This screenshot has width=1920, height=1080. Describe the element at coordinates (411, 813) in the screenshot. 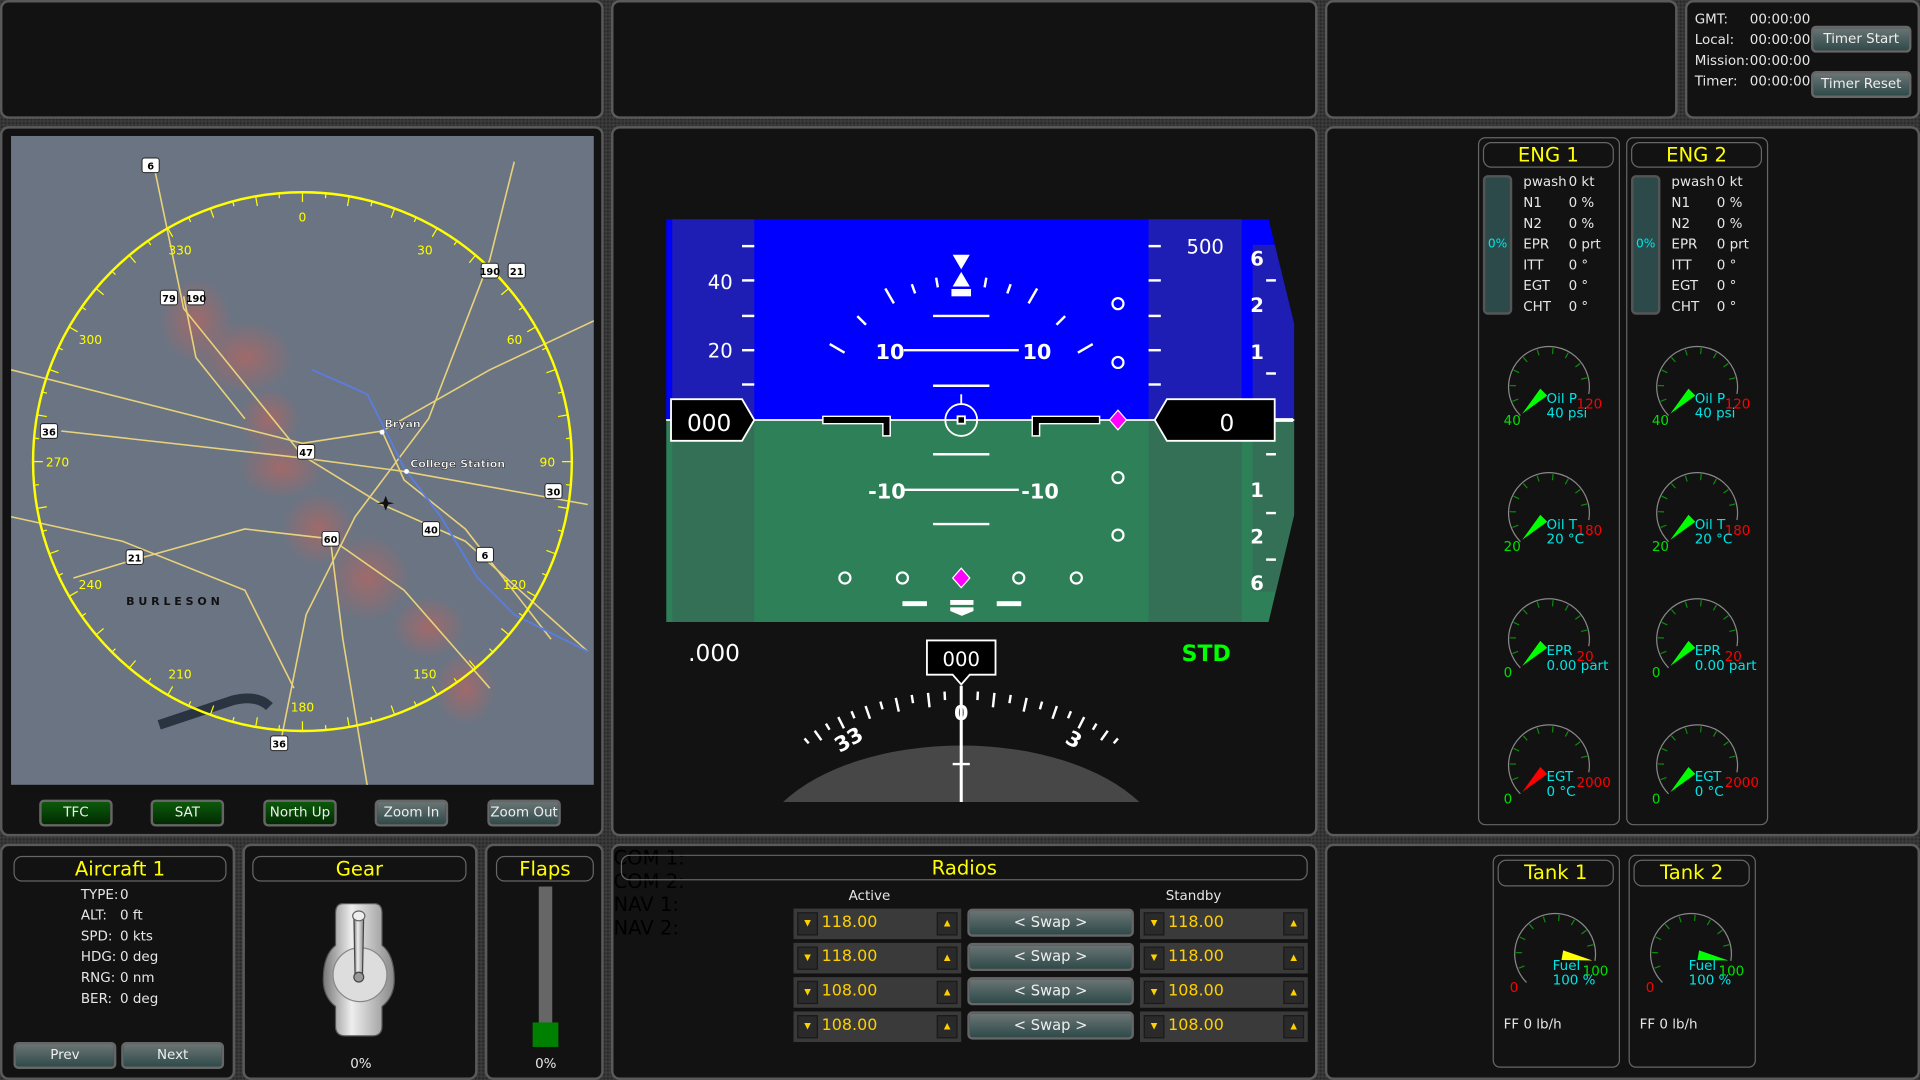

I see `zoom-in-button: Zoom In` at that location.